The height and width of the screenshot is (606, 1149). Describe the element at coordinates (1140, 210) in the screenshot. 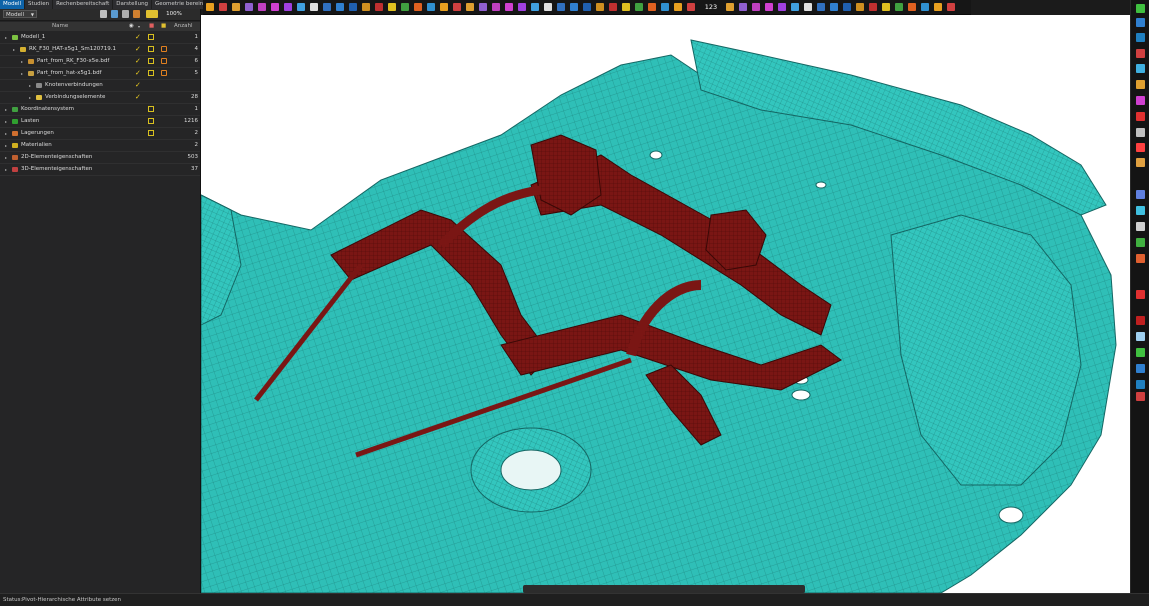

I see `globe-icon` at that location.